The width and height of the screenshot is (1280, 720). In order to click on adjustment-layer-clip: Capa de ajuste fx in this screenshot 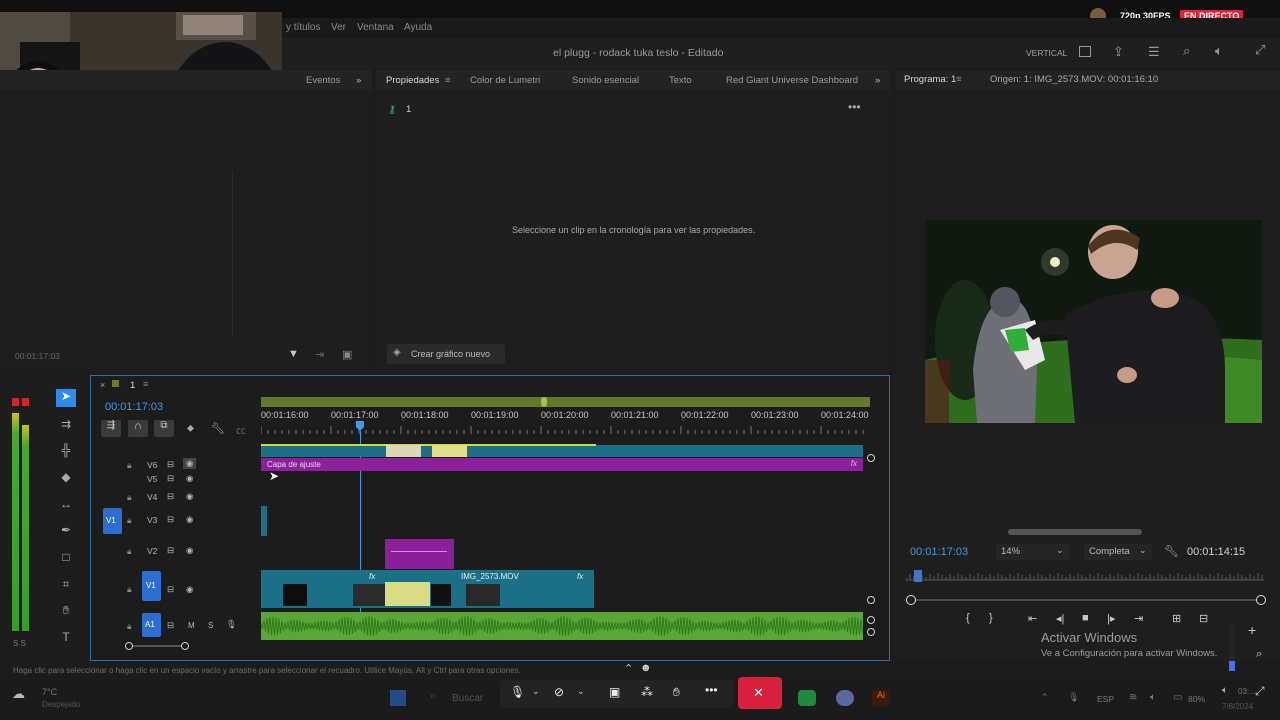, I will do `click(562, 464)`.